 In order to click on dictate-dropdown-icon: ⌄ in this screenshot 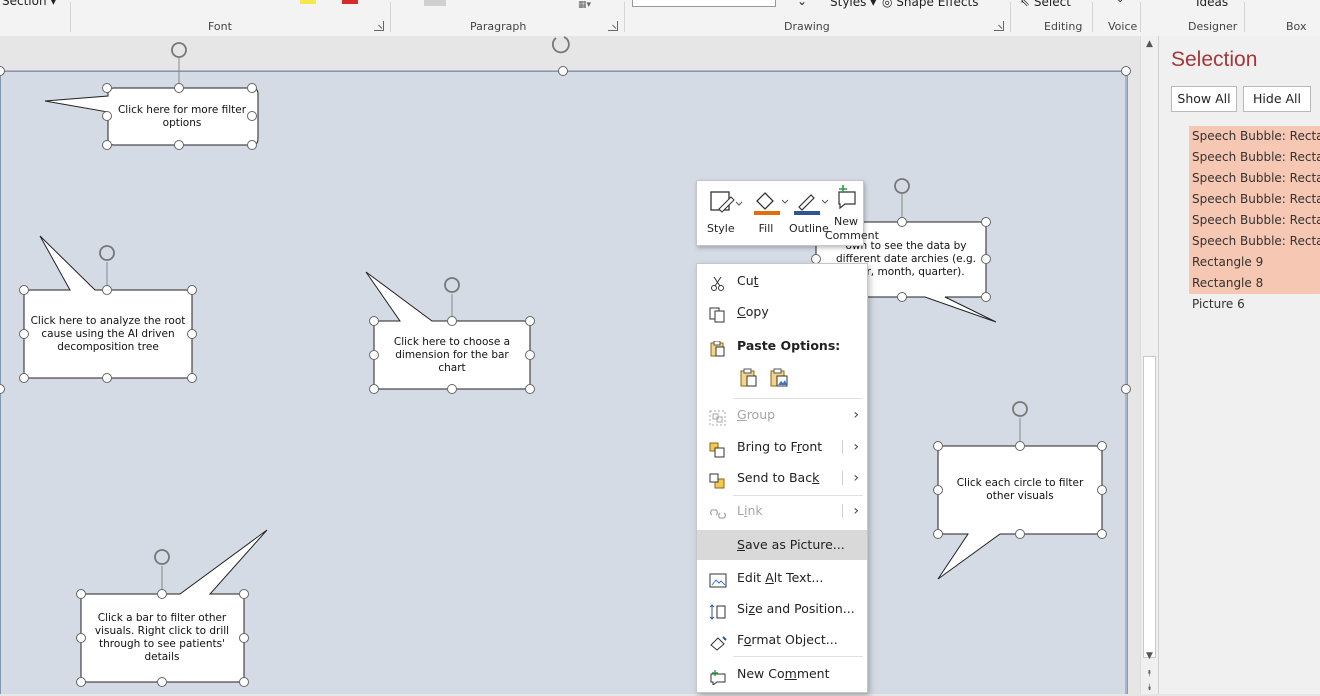, I will do `click(1120, 2)`.